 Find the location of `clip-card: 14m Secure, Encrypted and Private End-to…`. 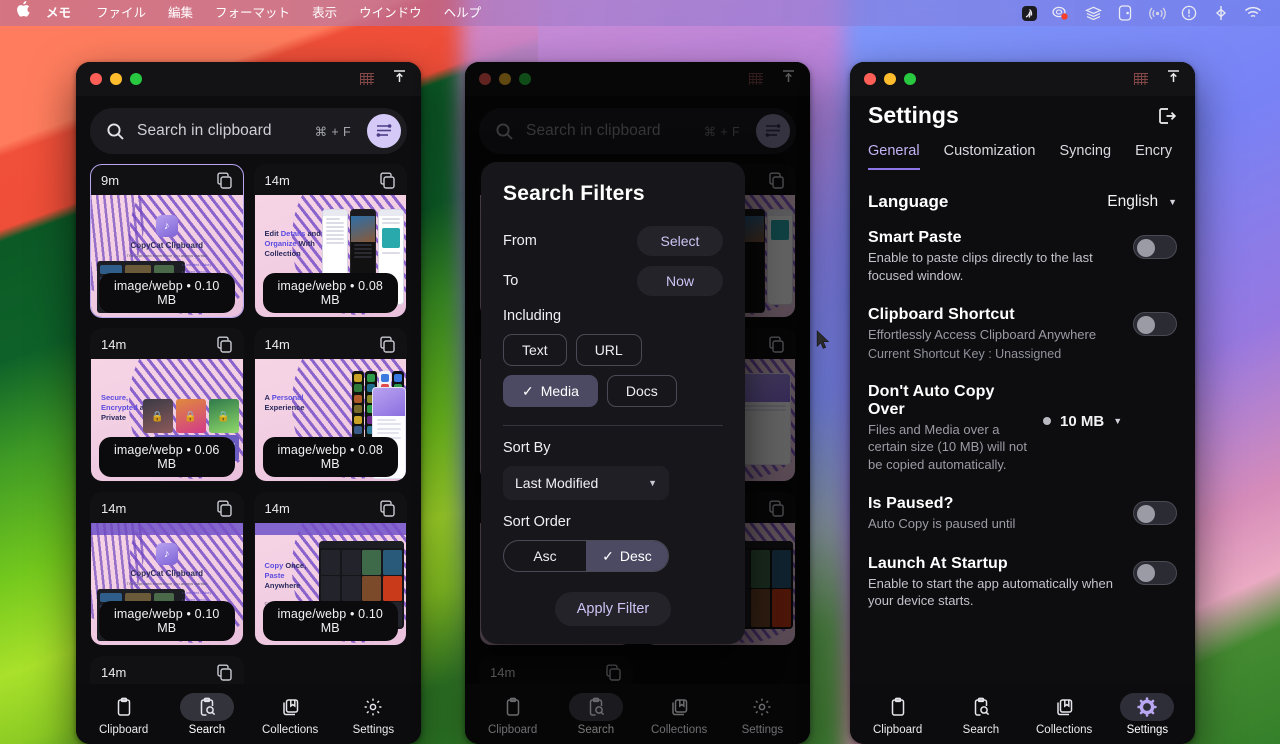

clip-card: 14m Secure, Encrypted and Private End-to… is located at coordinates (167, 405).